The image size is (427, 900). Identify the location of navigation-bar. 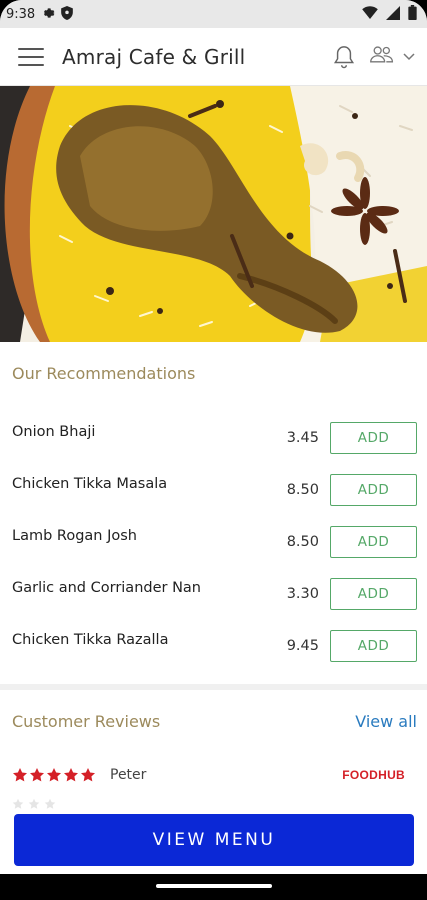
(213, 887).